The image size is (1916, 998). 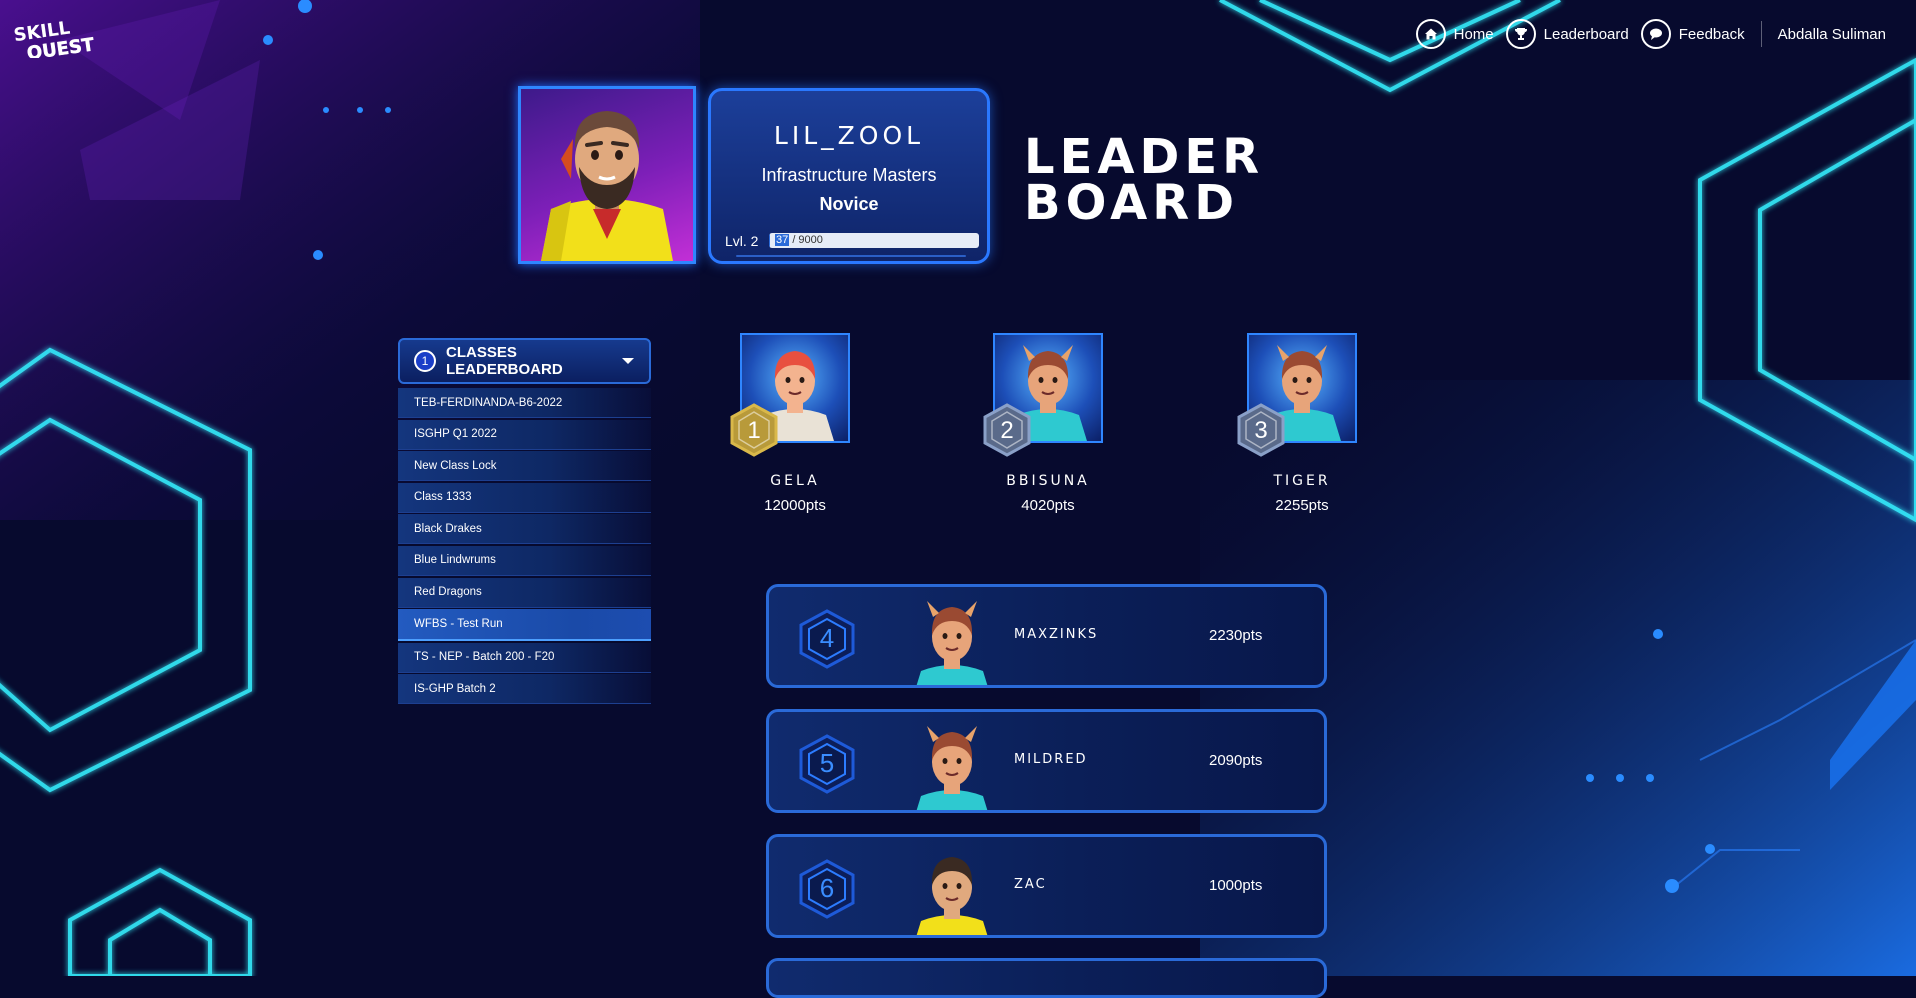 What do you see at coordinates (849, 135) in the screenshot?
I see `profile-username: LIL_ZOOL` at bounding box center [849, 135].